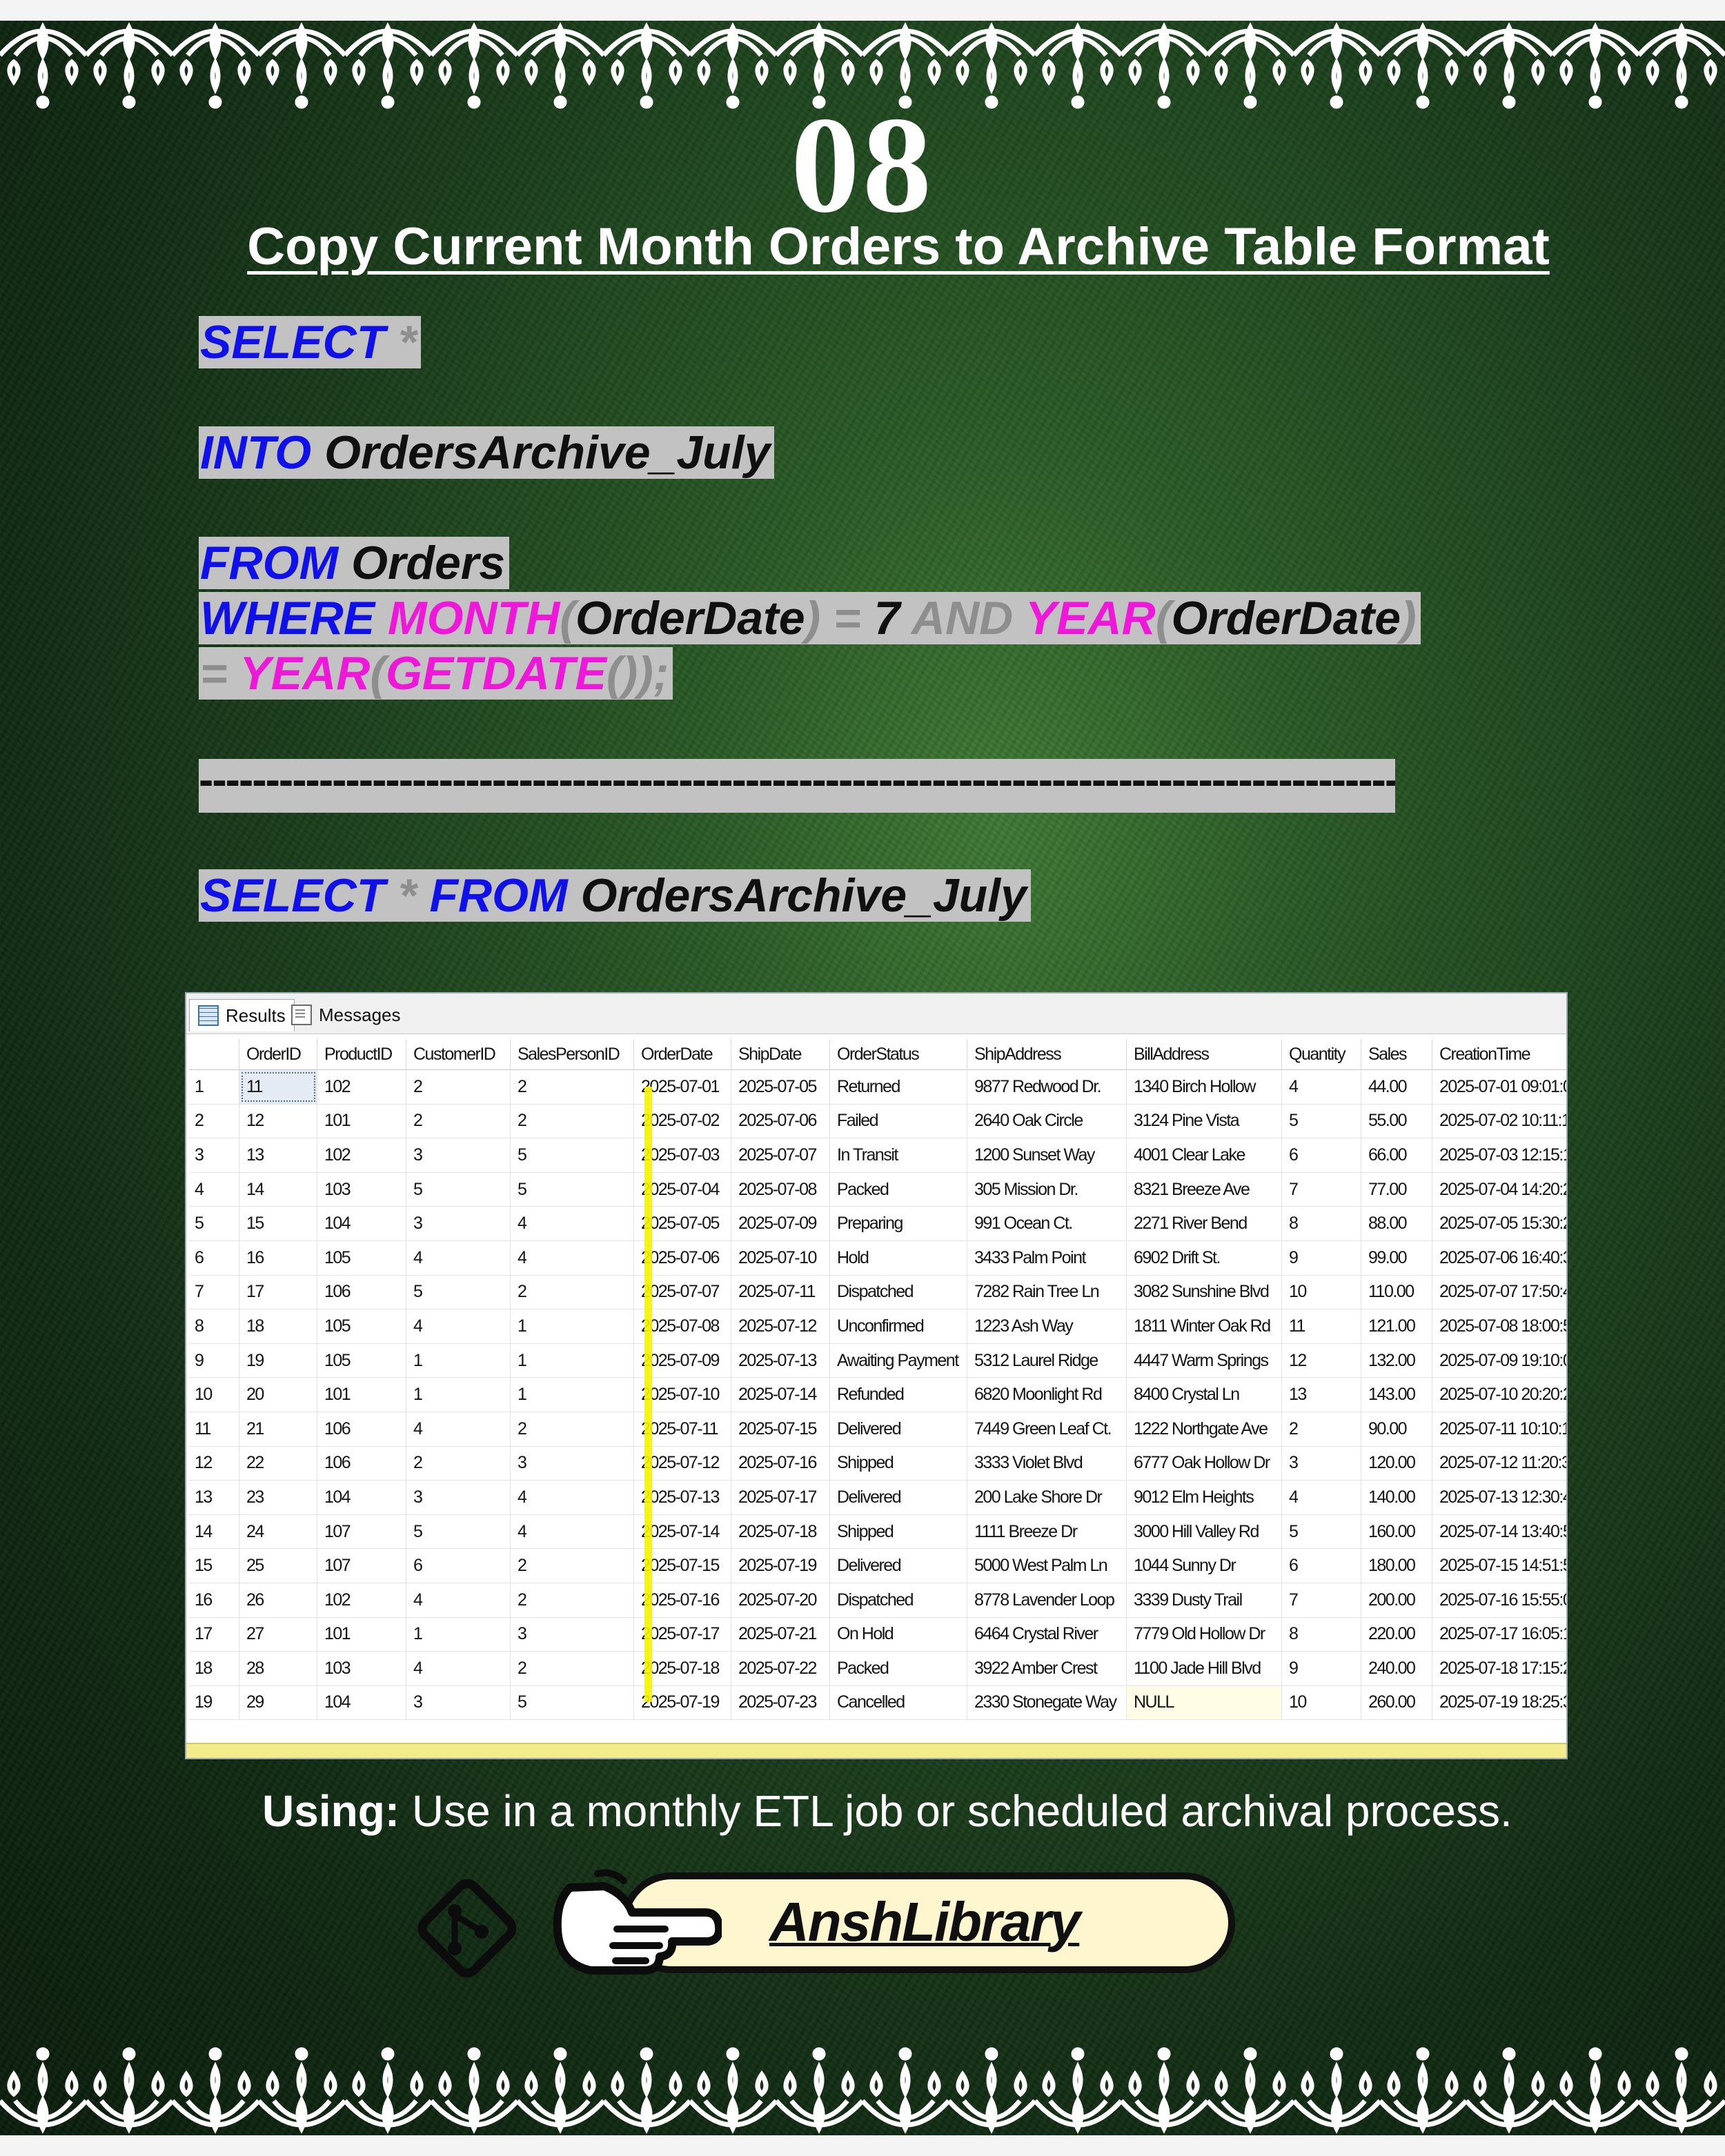 This screenshot has height=2156, width=1725. What do you see at coordinates (780, 1703) in the screenshot?
I see `table-cell: 2025-07-23` at bounding box center [780, 1703].